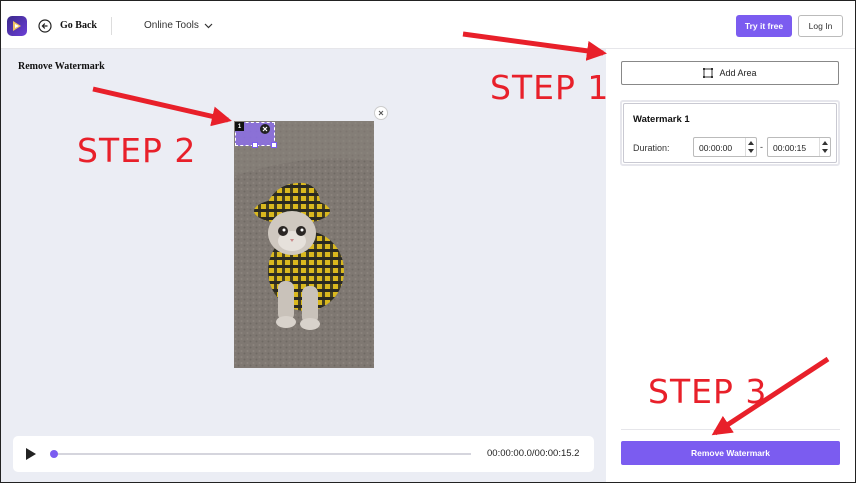 Image resolution: width=856 pixels, height=483 pixels. Describe the element at coordinates (730, 429) in the screenshot. I see `panel-divider` at that location.